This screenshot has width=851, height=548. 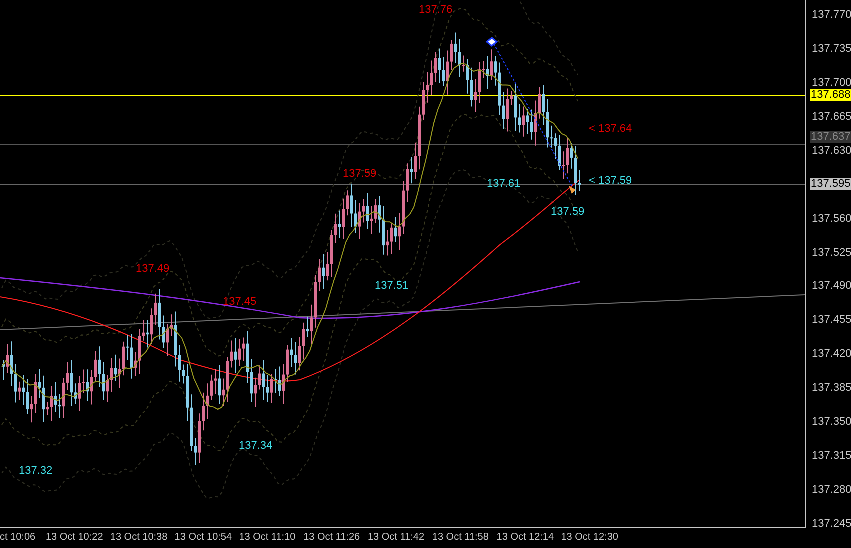 What do you see at coordinates (830, 95) in the screenshot?
I see `price-tag: 137.688` at bounding box center [830, 95].